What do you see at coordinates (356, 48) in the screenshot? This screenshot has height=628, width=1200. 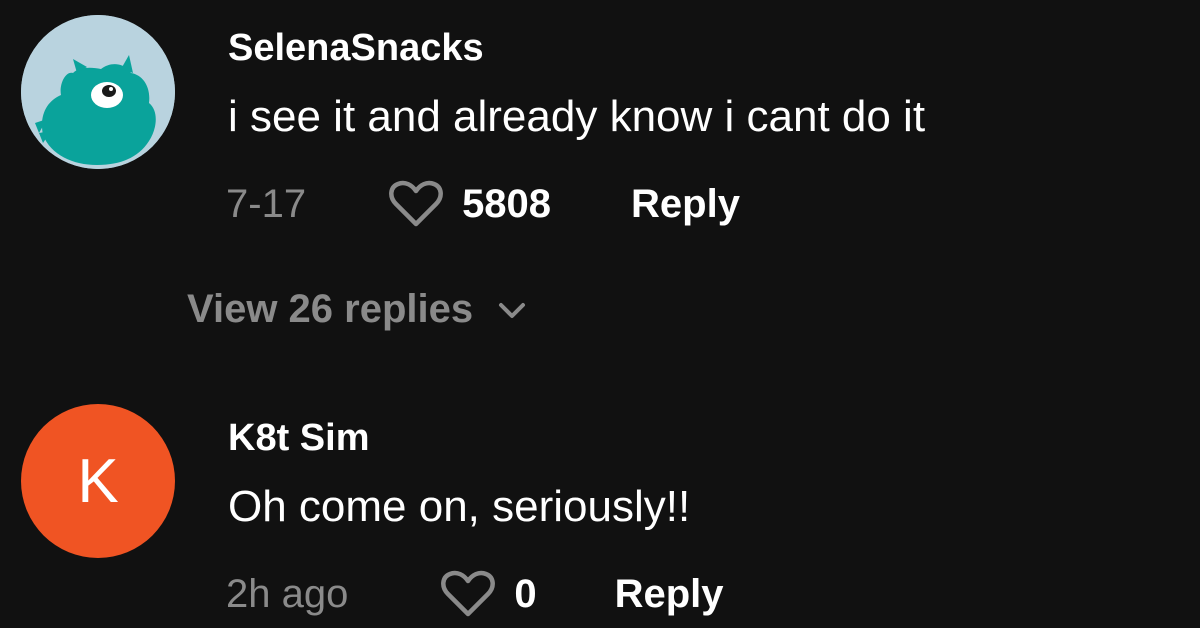 I see `comment-username: SelenaSnacks` at bounding box center [356, 48].